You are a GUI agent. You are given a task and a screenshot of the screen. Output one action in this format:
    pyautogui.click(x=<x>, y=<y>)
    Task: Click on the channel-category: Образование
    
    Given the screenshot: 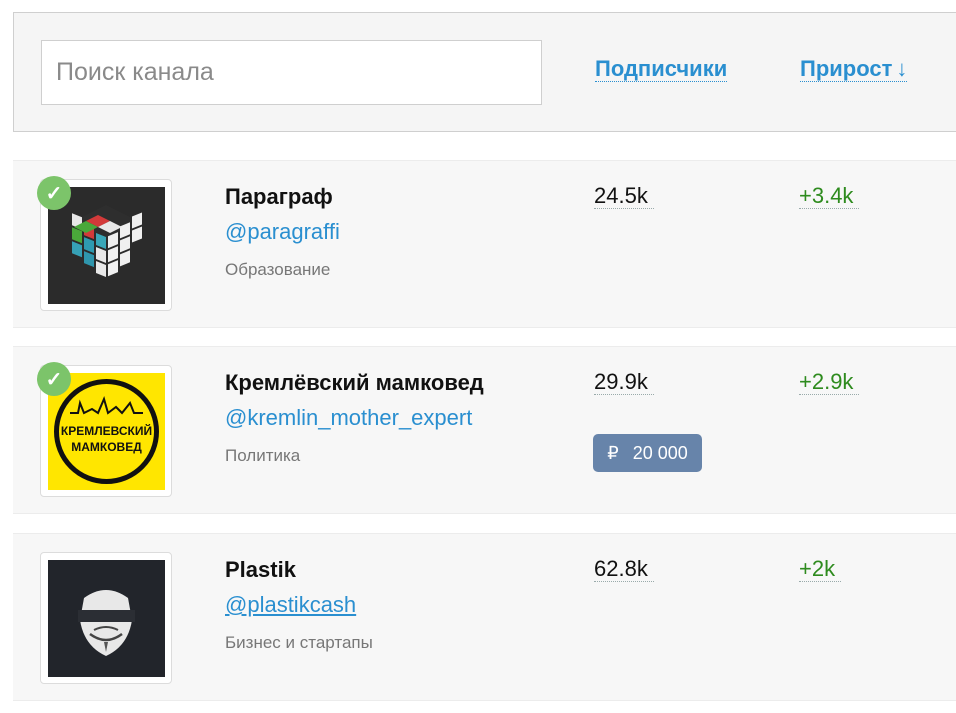 What is the action you would take?
    pyautogui.click(x=278, y=269)
    